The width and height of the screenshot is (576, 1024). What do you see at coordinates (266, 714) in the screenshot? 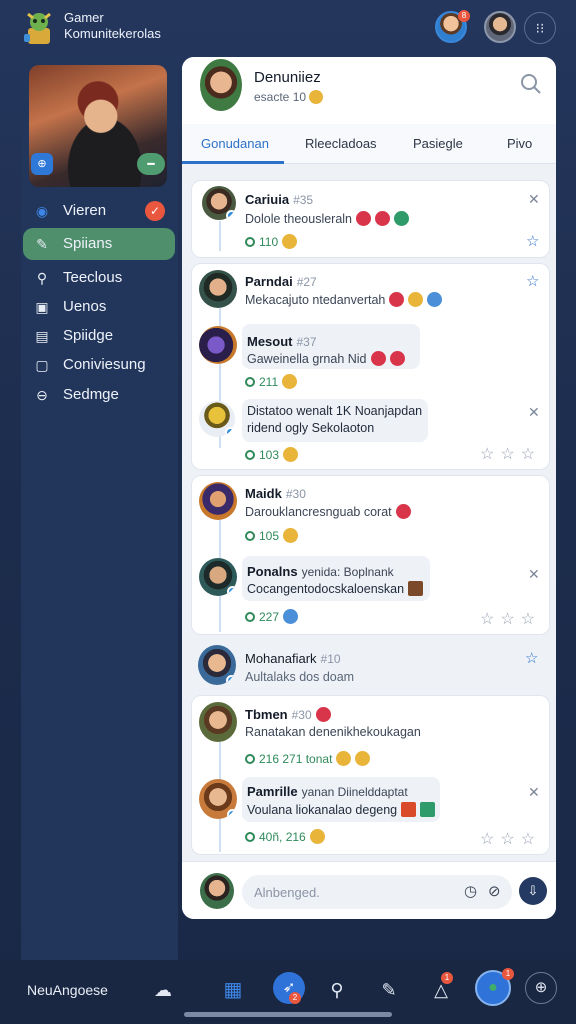
I see `post-author-name: Tbmen` at bounding box center [266, 714].